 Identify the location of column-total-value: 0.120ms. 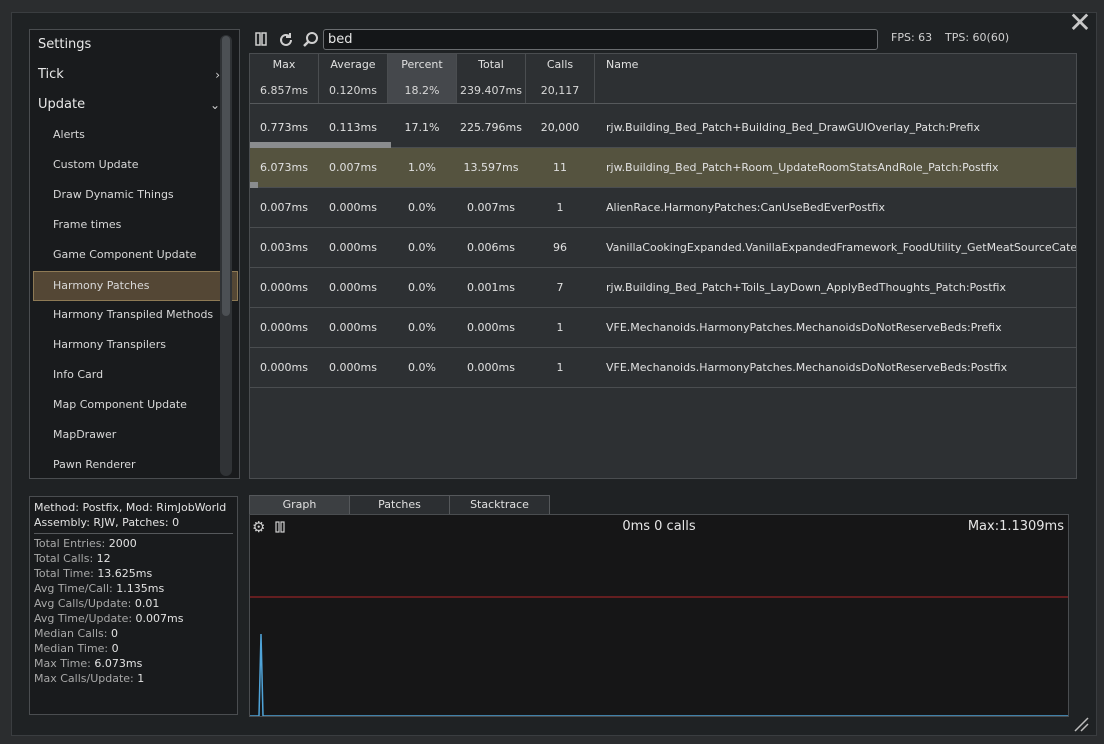
(353, 90).